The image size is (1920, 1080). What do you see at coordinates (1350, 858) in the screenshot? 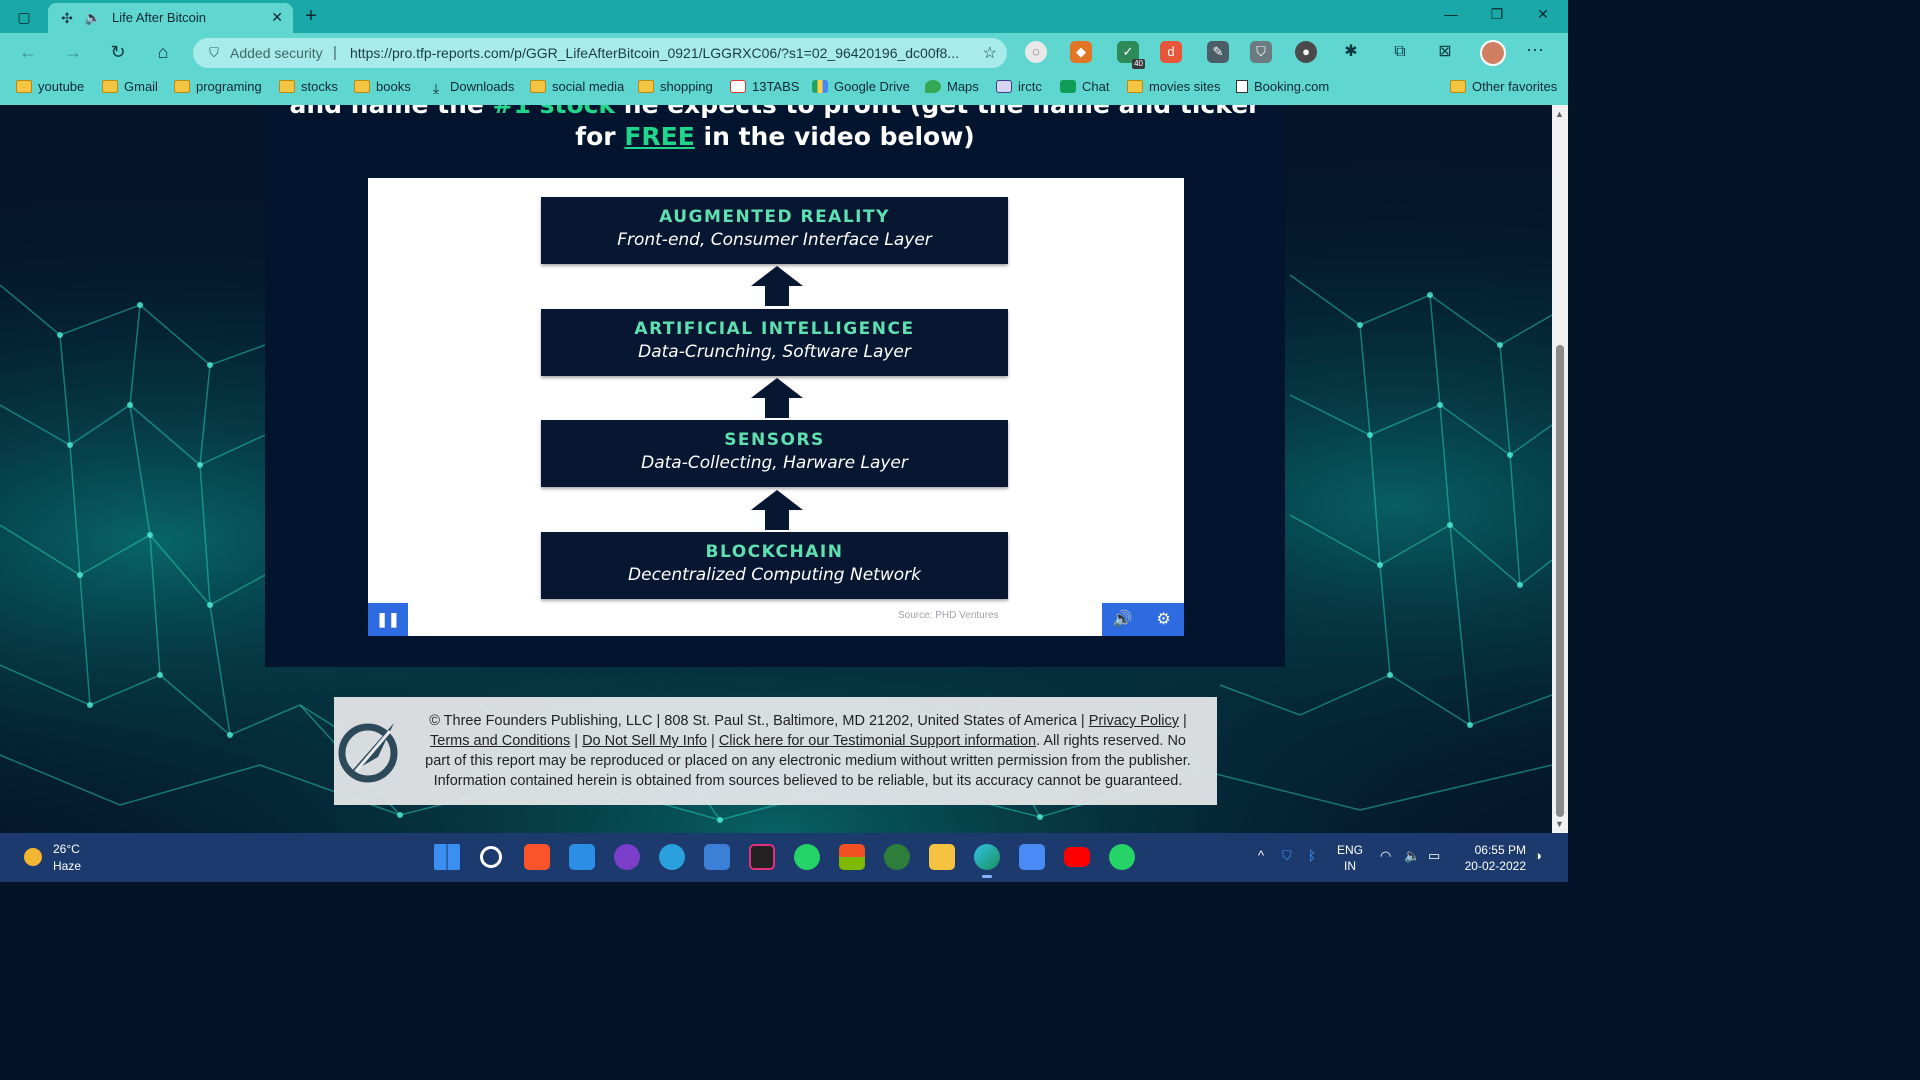
I see `language-indicator: ENG IN` at bounding box center [1350, 858].